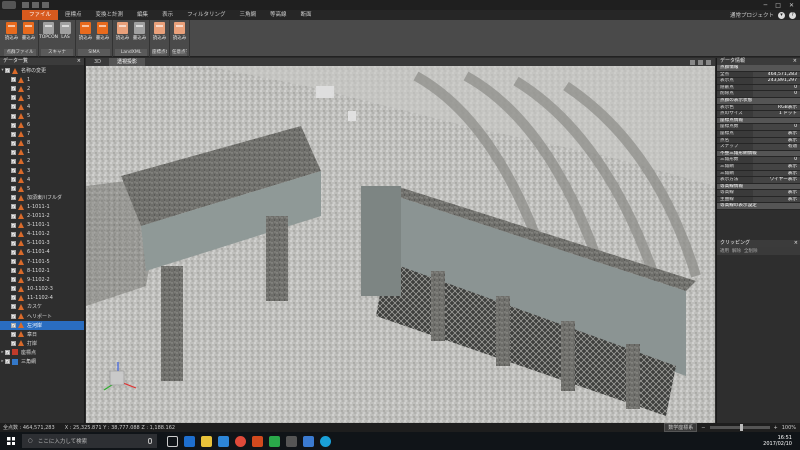 The width and height of the screenshot is (800, 450). Describe the element at coordinates (724, 251) in the screenshot. I see `clipping-tool-button: 適用` at that location.